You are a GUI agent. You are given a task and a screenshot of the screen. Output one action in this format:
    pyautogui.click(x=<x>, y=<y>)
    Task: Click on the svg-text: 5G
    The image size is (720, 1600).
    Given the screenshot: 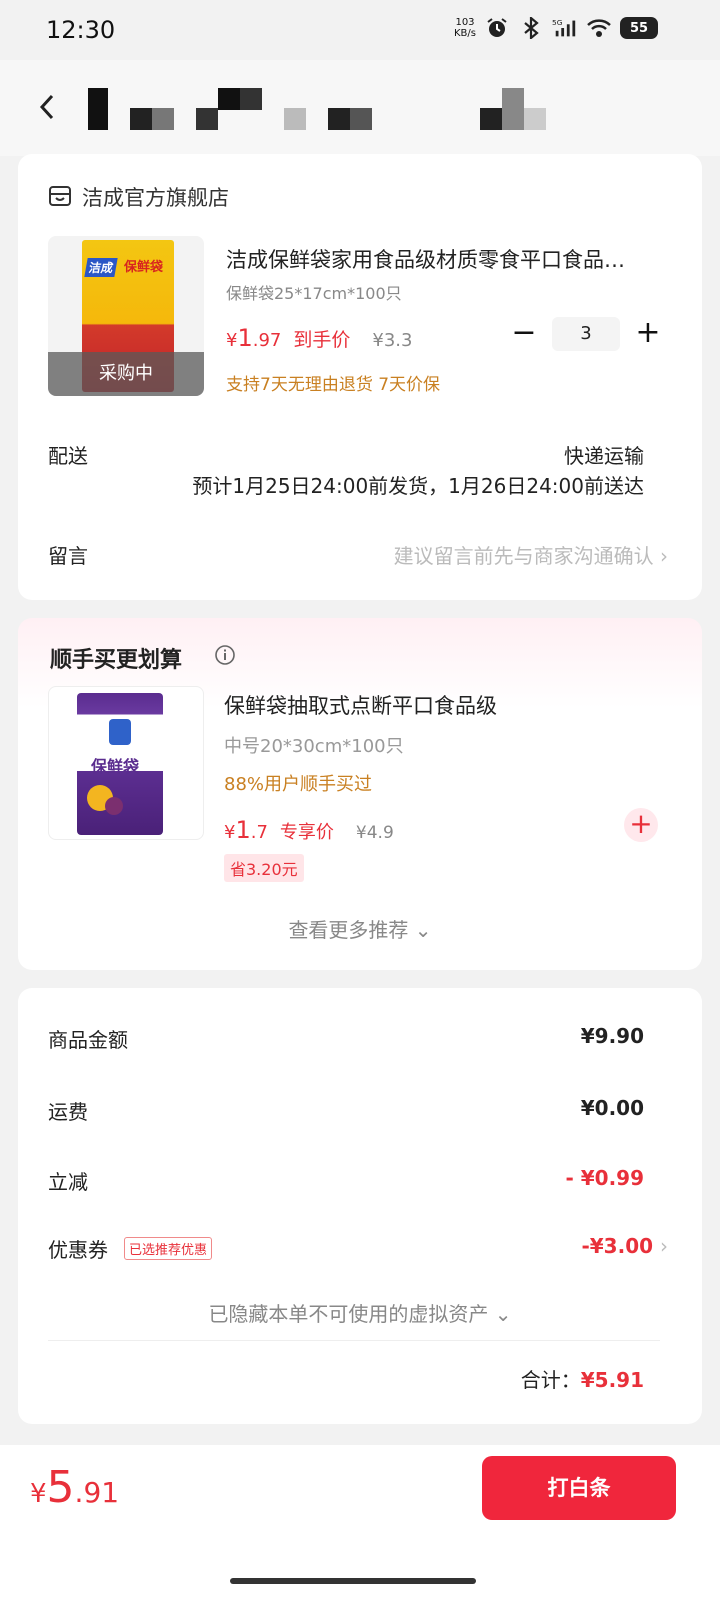 What is the action you would take?
    pyautogui.click(x=557, y=22)
    